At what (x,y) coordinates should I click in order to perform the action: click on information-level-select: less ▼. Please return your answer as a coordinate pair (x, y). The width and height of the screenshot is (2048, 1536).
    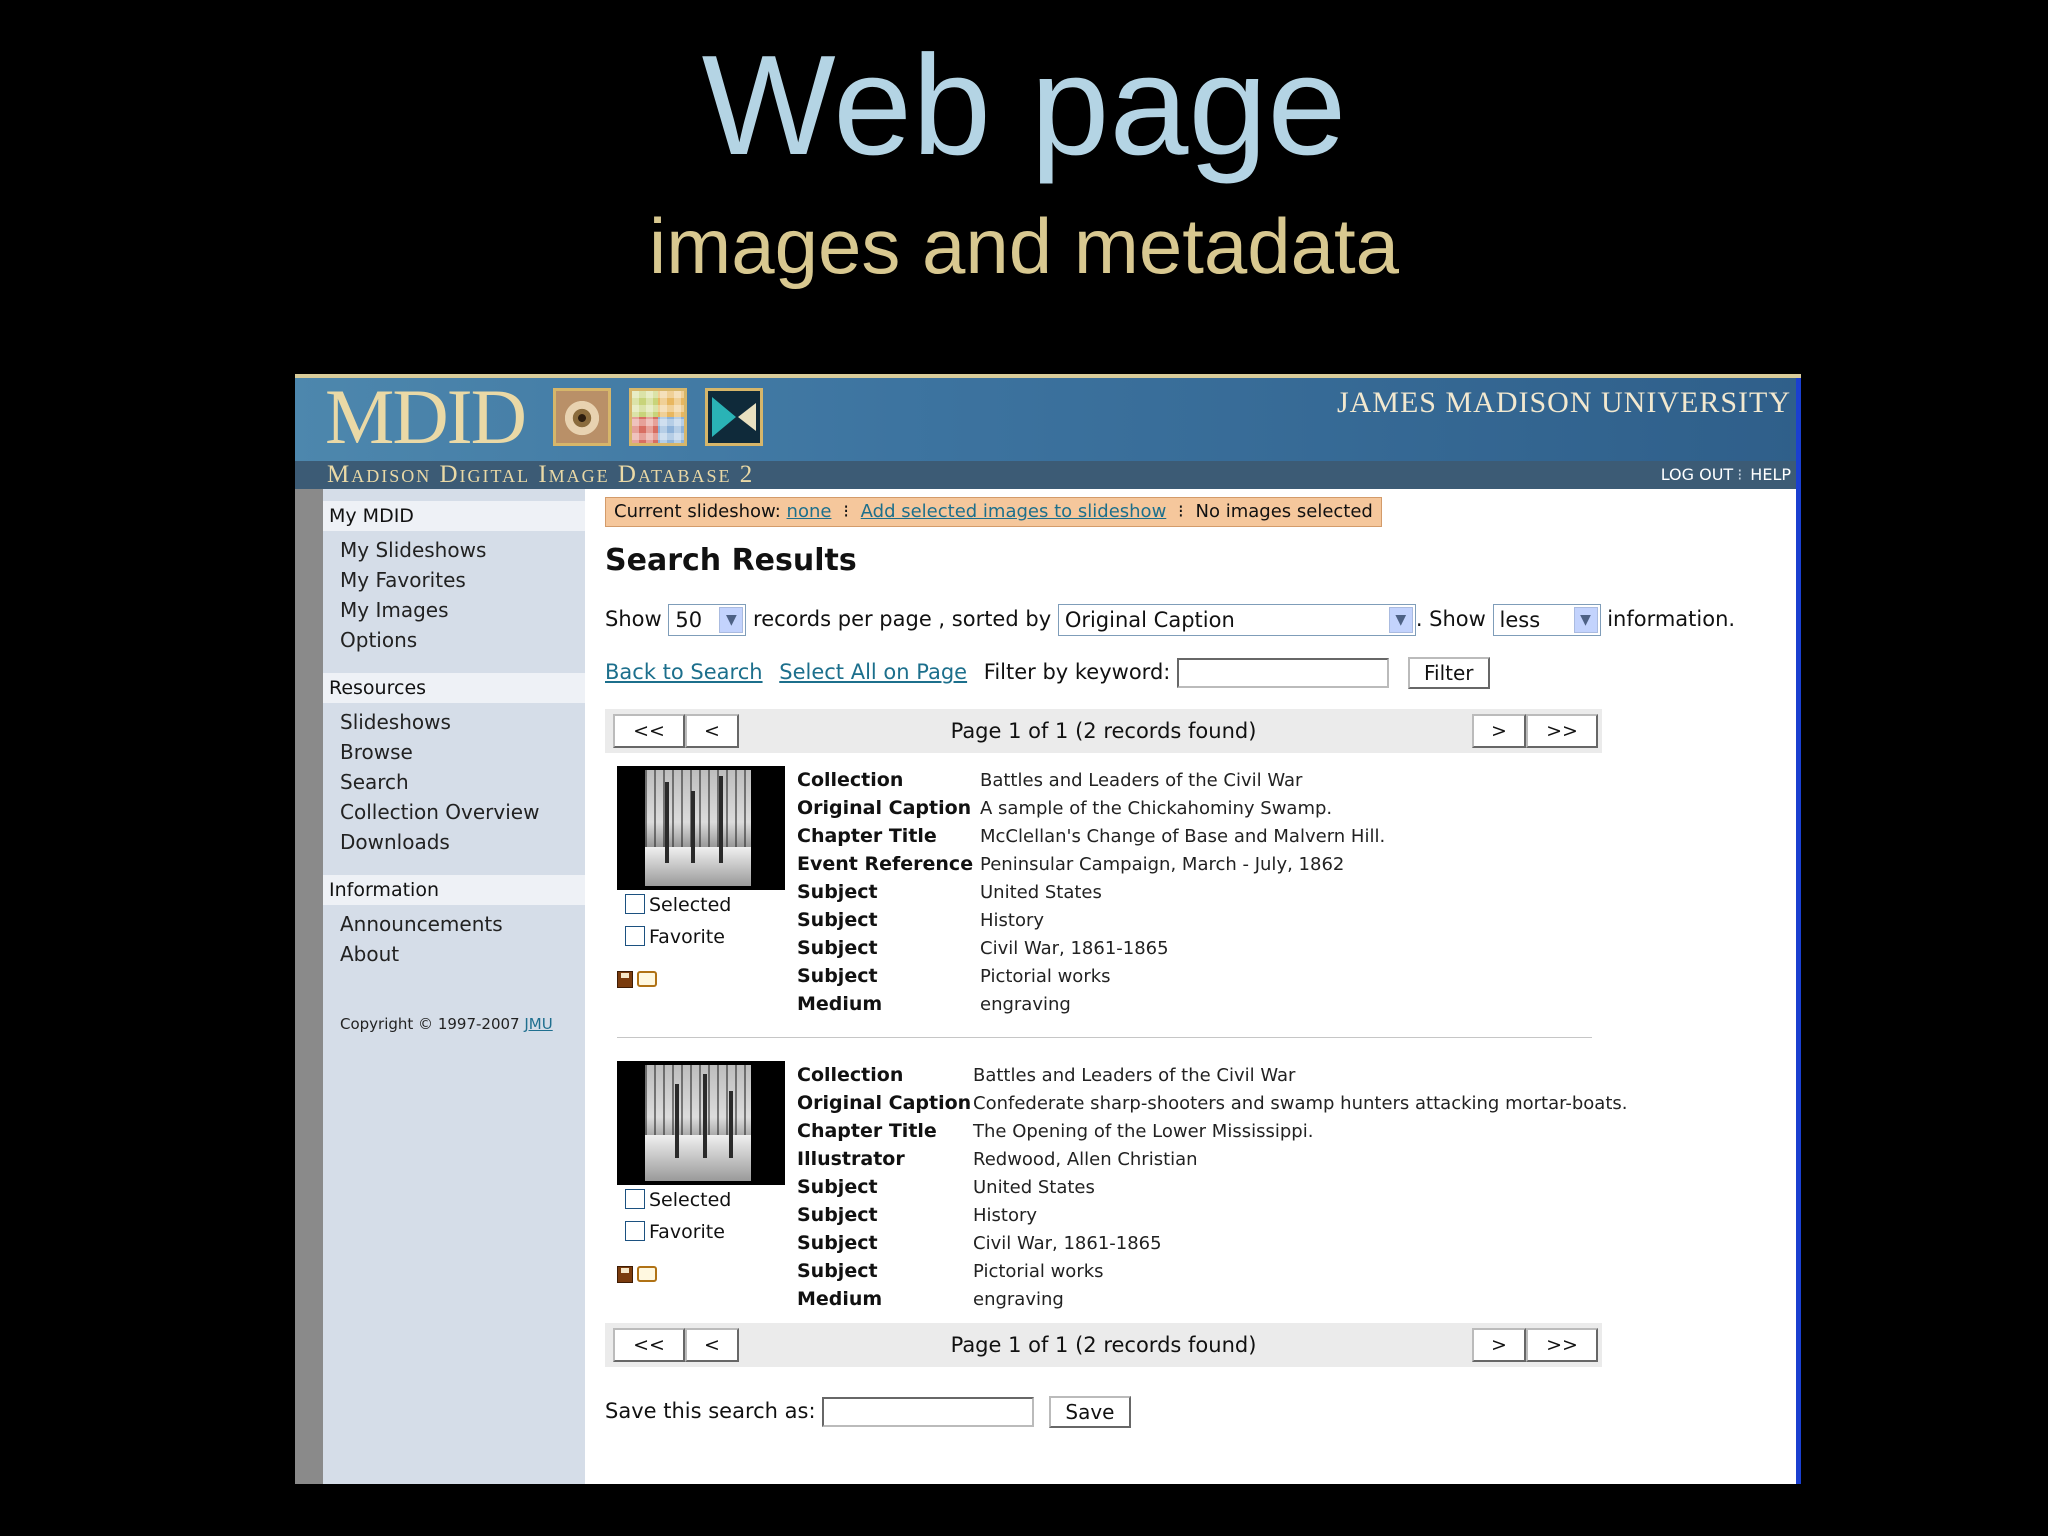
    Looking at the image, I should click on (1546, 620).